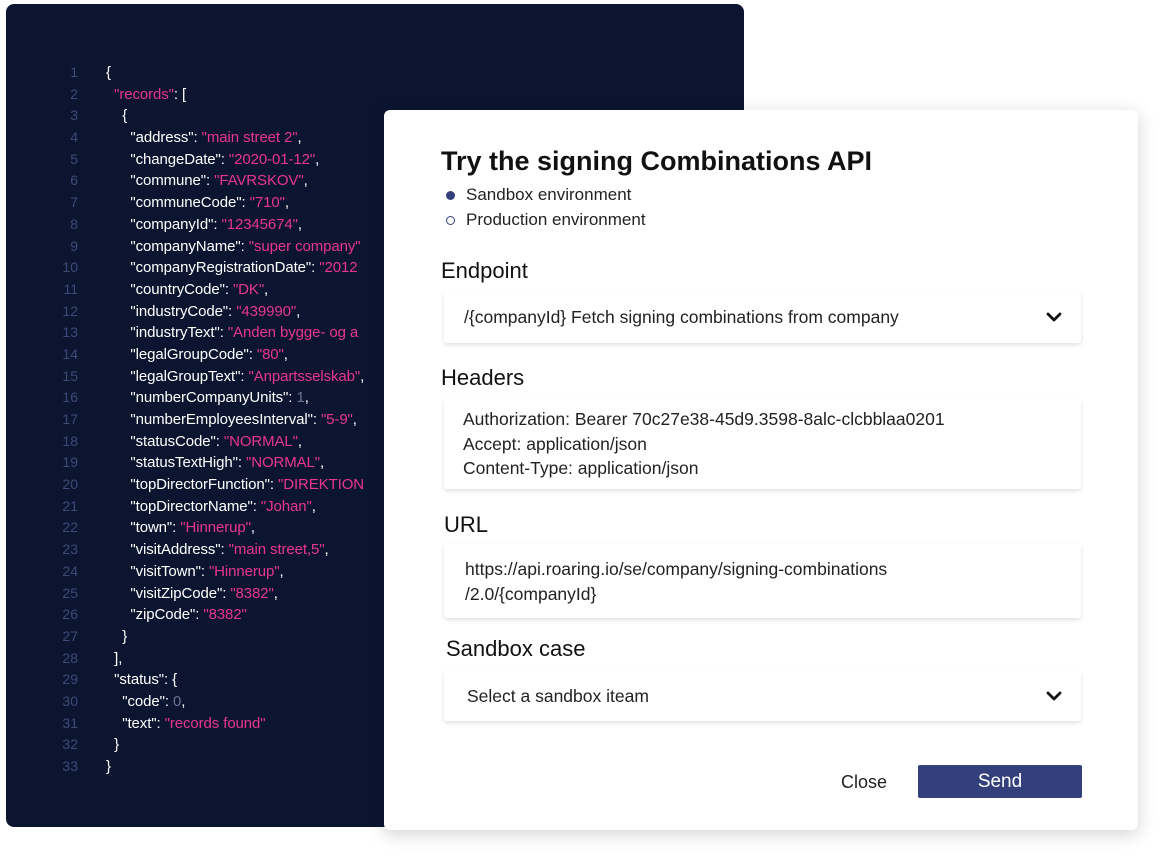 The height and width of the screenshot is (866, 1170). I want to click on close-button: Close, so click(864, 782).